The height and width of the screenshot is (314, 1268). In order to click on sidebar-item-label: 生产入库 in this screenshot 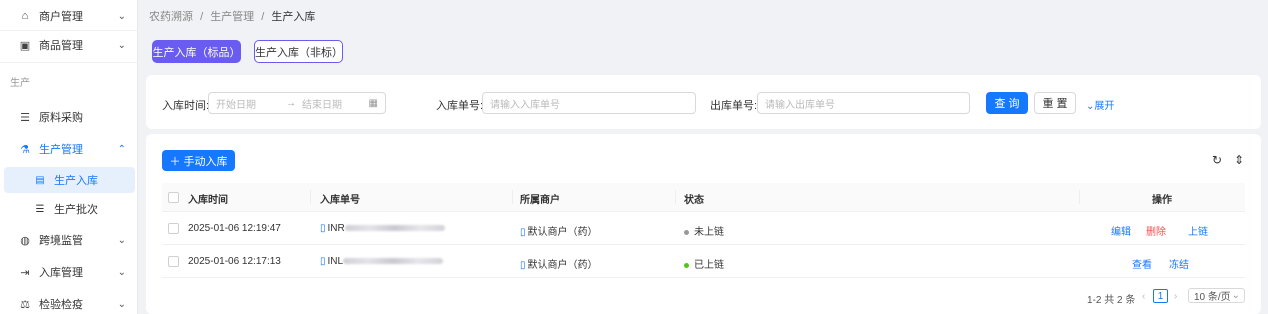, I will do `click(76, 181)`.